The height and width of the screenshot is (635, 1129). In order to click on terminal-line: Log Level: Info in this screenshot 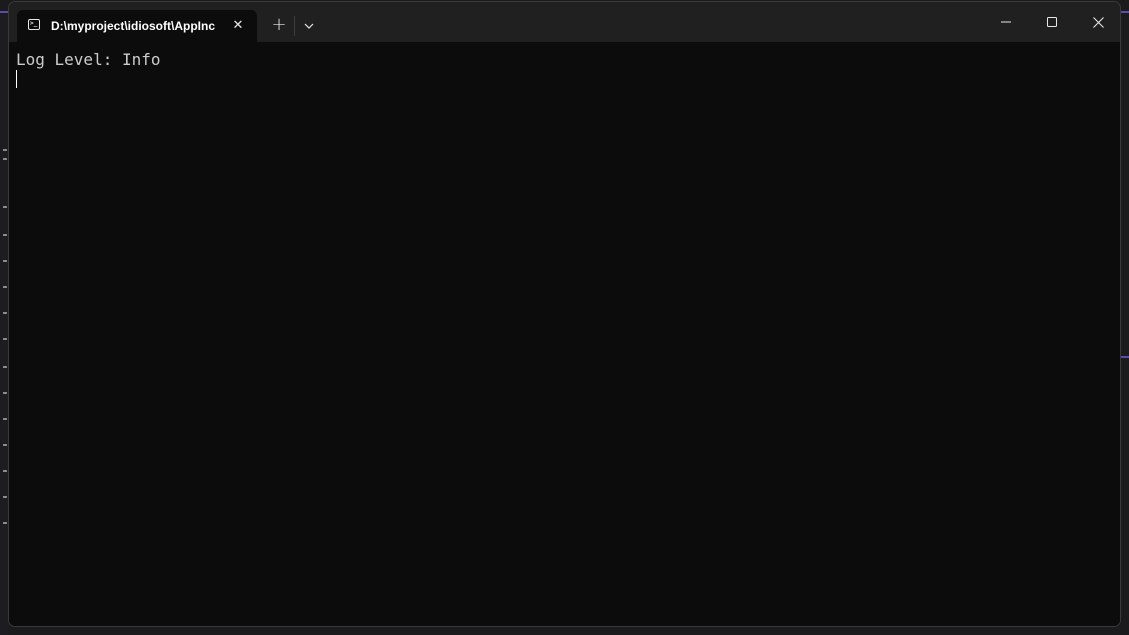, I will do `click(88, 59)`.